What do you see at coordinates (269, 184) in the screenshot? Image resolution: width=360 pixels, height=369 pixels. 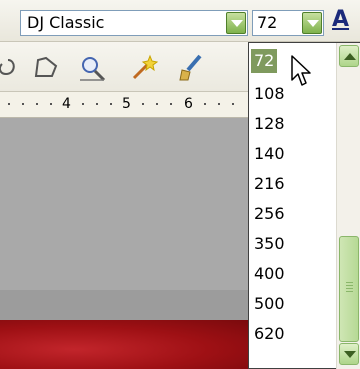 I see `font-size-option: 216` at bounding box center [269, 184].